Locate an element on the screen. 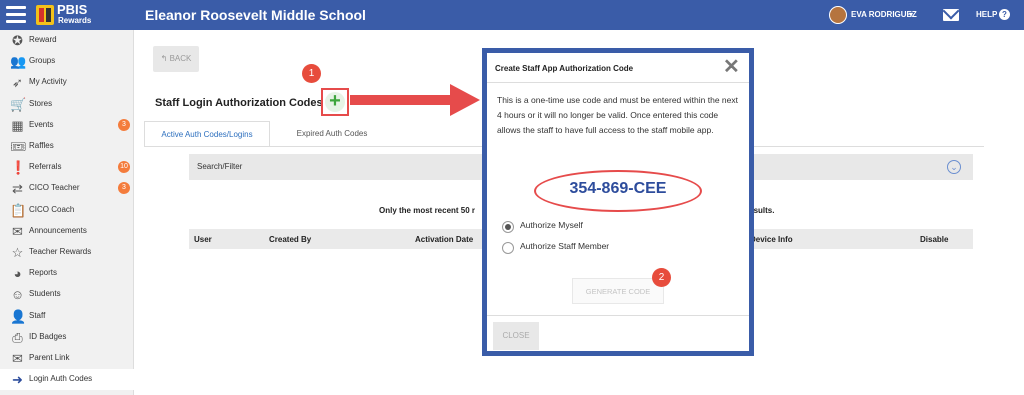 This screenshot has width=1024, height=395. col-activation-date: Activation Date is located at coordinates (444, 239).